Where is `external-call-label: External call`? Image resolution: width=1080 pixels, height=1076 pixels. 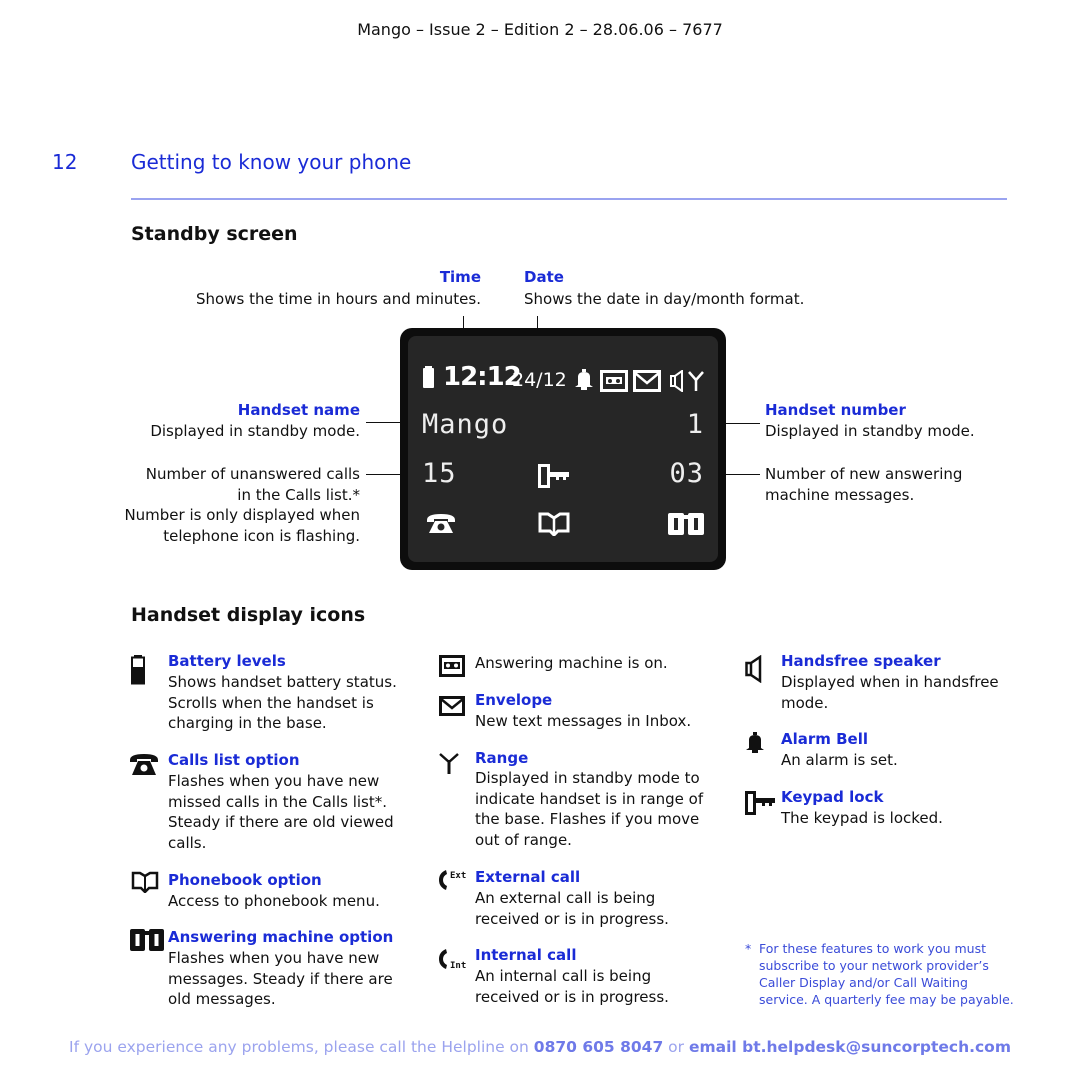
external-call-label: External call is located at coordinates (528, 877).